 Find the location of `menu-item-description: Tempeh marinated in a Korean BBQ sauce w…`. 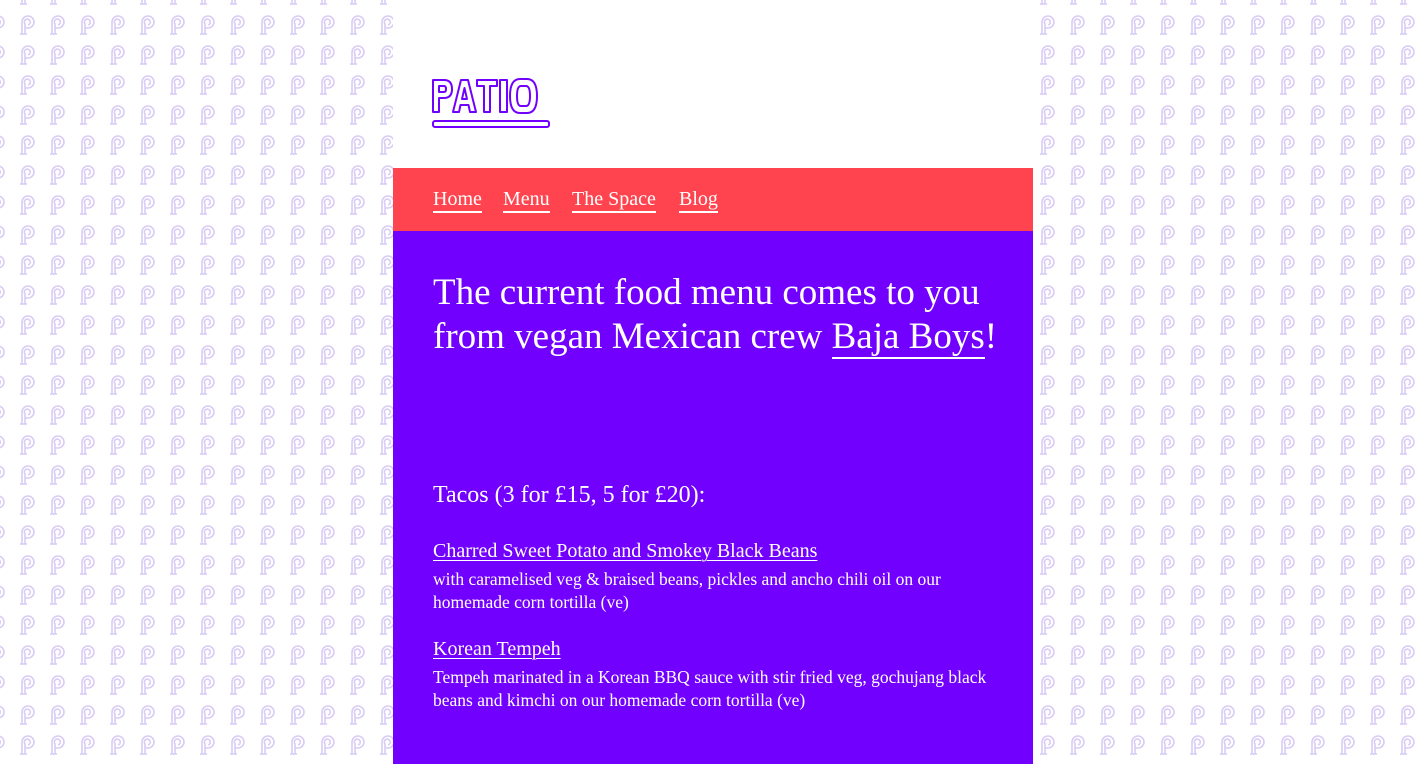

menu-item-description: Tempeh marinated in a Korean BBQ sauce w… is located at coordinates (710, 688).